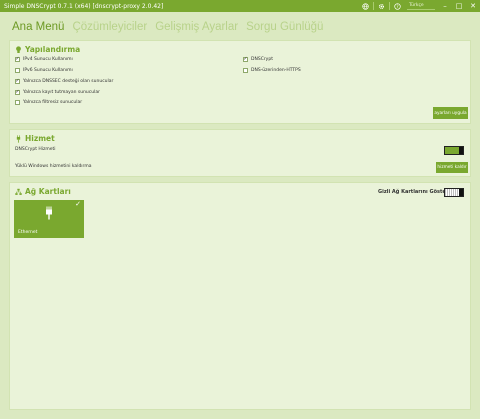 Image resolution: width=480 pixels, height=419 pixels. What do you see at coordinates (109, 27) in the screenshot?
I see `tab-resolvers: Çözümleyiciler` at bounding box center [109, 27].